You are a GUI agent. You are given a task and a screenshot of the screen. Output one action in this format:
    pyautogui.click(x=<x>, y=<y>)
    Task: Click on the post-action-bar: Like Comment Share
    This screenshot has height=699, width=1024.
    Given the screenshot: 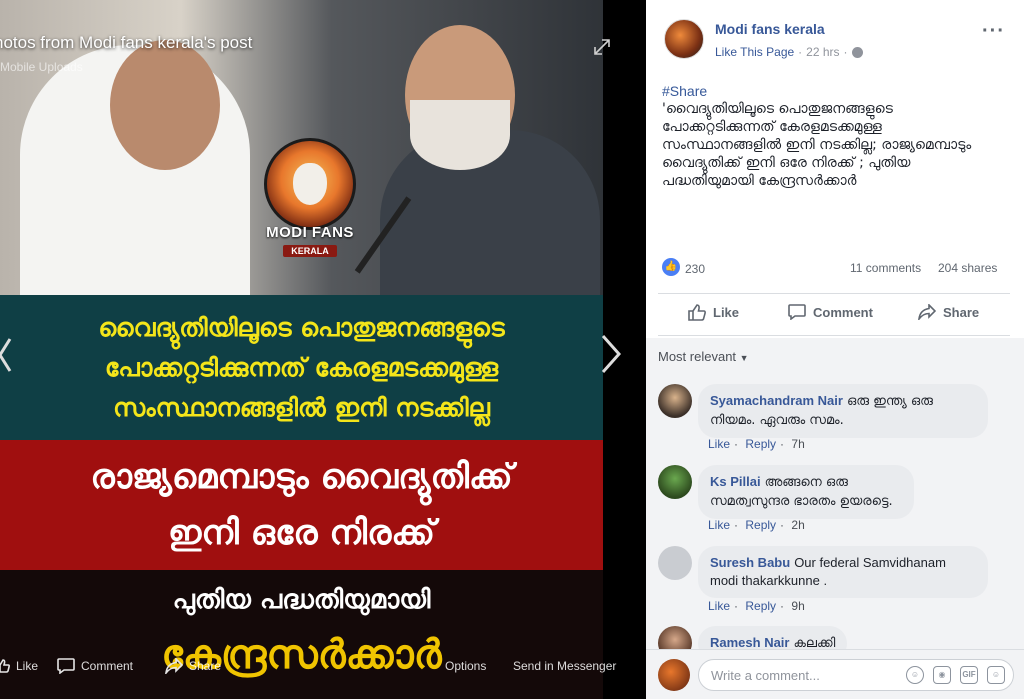 What is the action you would take?
    pyautogui.click(x=834, y=314)
    